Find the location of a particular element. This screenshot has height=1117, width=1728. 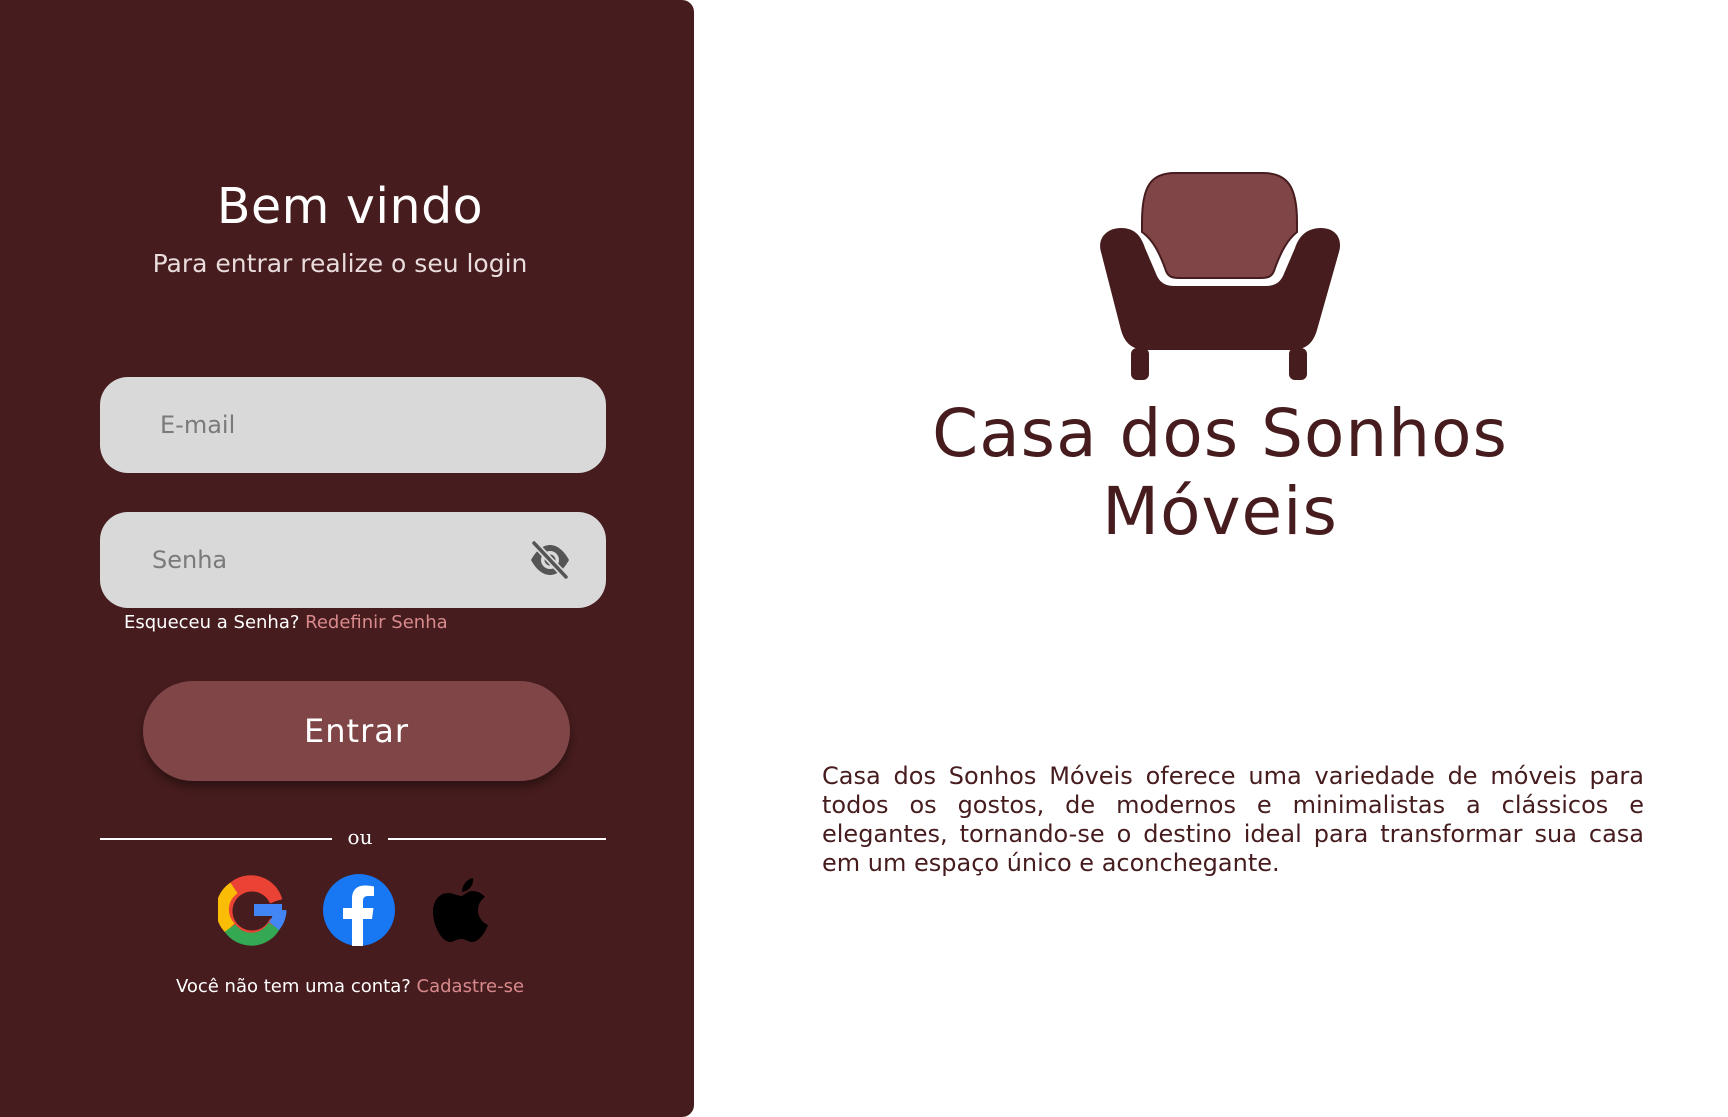

eye-slash-icon is located at coordinates (550, 560).